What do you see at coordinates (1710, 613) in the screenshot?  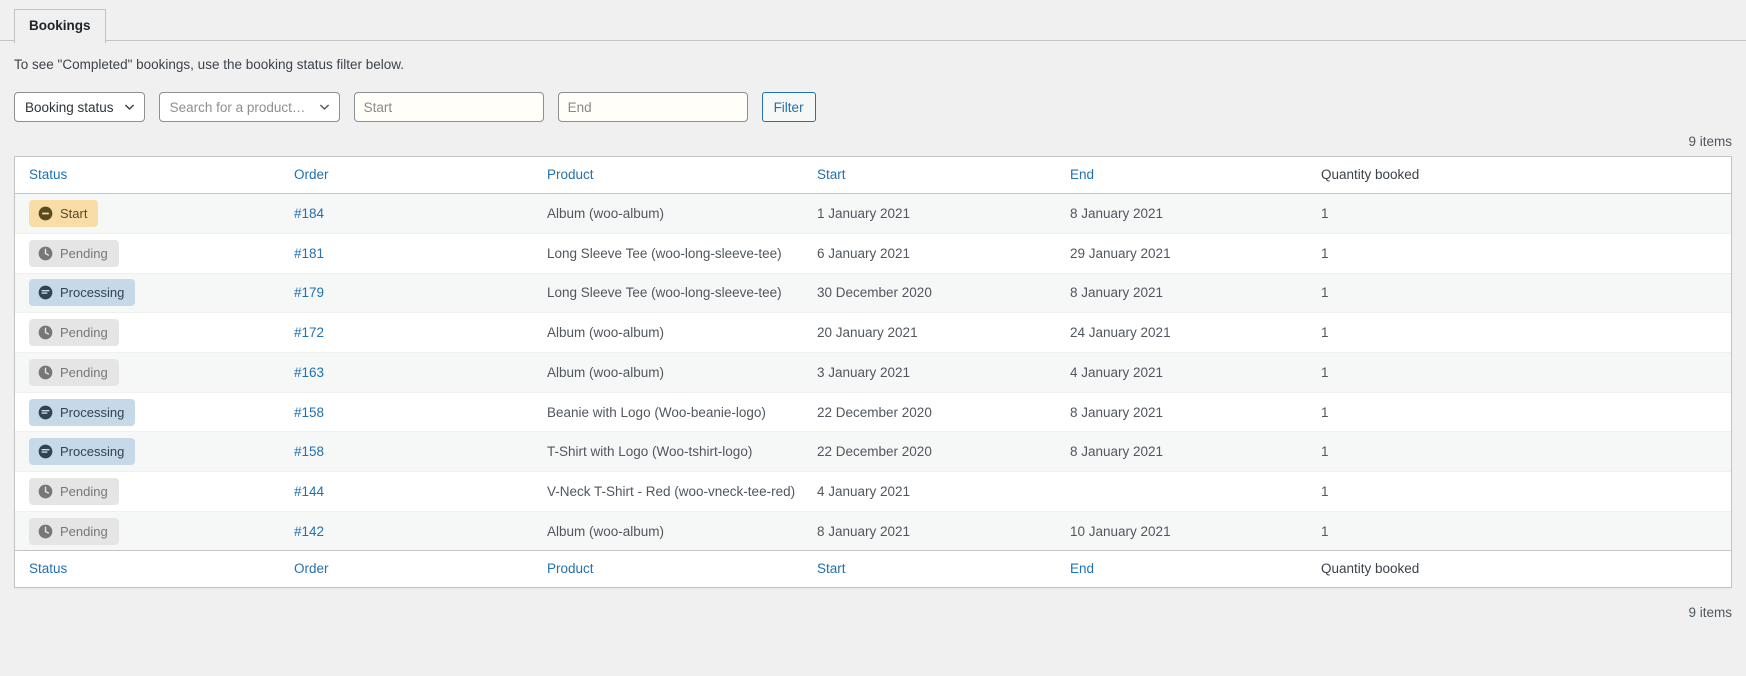 I see `items-count-bottom: 9 items` at bounding box center [1710, 613].